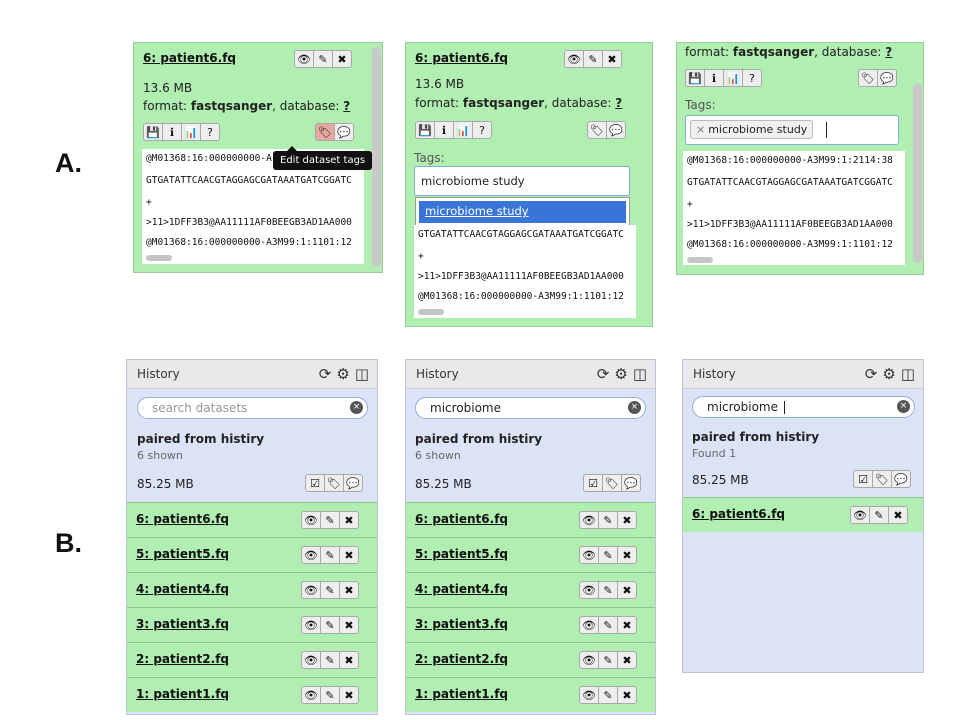 The image size is (960, 720). What do you see at coordinates (640, 374) in the screenshot?
I see `columns-icon: ◫` at bounding box center [640, 374].